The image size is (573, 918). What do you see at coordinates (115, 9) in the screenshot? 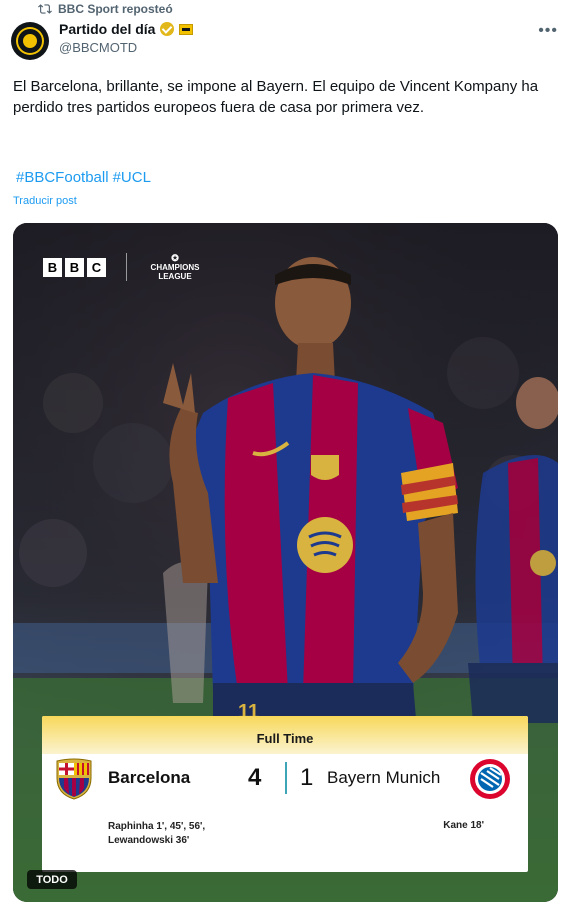
I see `repost-label: BBC Sport reposteó` at bounding box center [115, 9].